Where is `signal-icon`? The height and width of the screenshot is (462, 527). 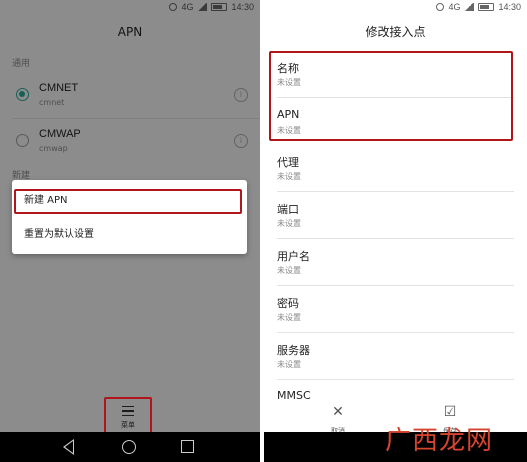 signal-icon is located at coordinates (469, 7).